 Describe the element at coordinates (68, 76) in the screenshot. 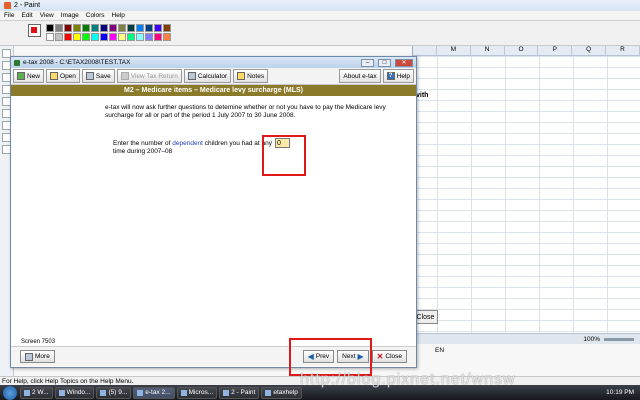

I see `open-button-label: Open` at that location.